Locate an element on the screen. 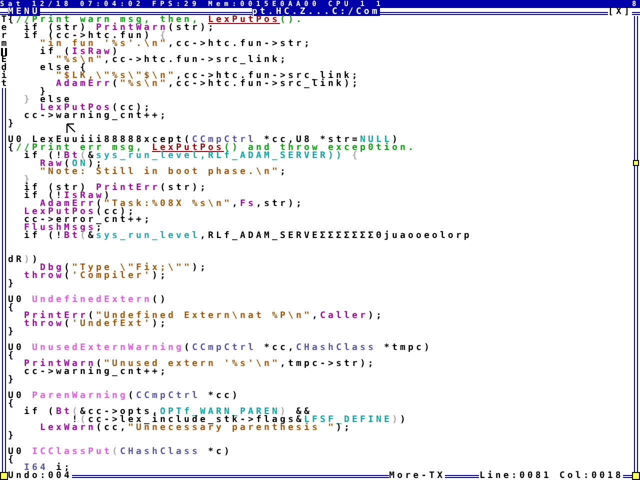  code-line: if (cc->htc.fun) { is located at coordinates (95, 36).